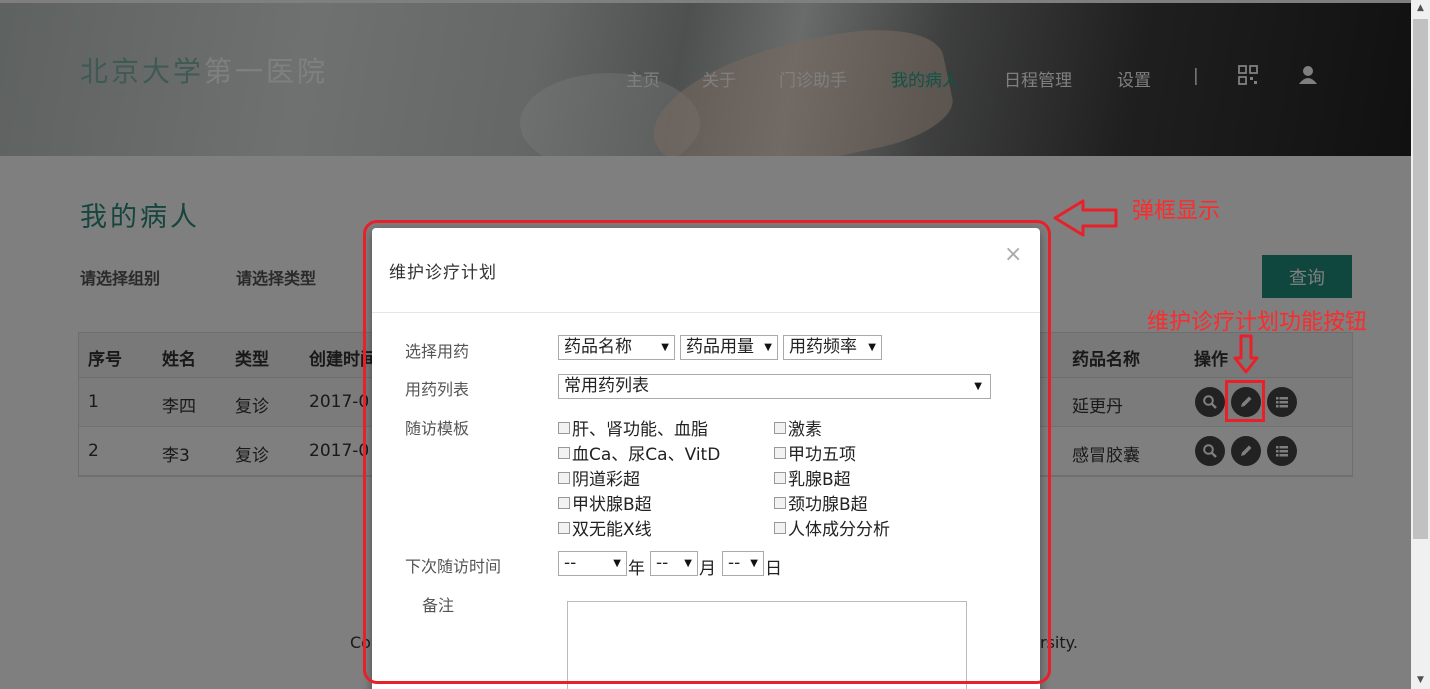  What do you see at coordinates (1246, 354) in the screenshot?
I see `arrow-down-icon` at bounding box center [1246, 354].